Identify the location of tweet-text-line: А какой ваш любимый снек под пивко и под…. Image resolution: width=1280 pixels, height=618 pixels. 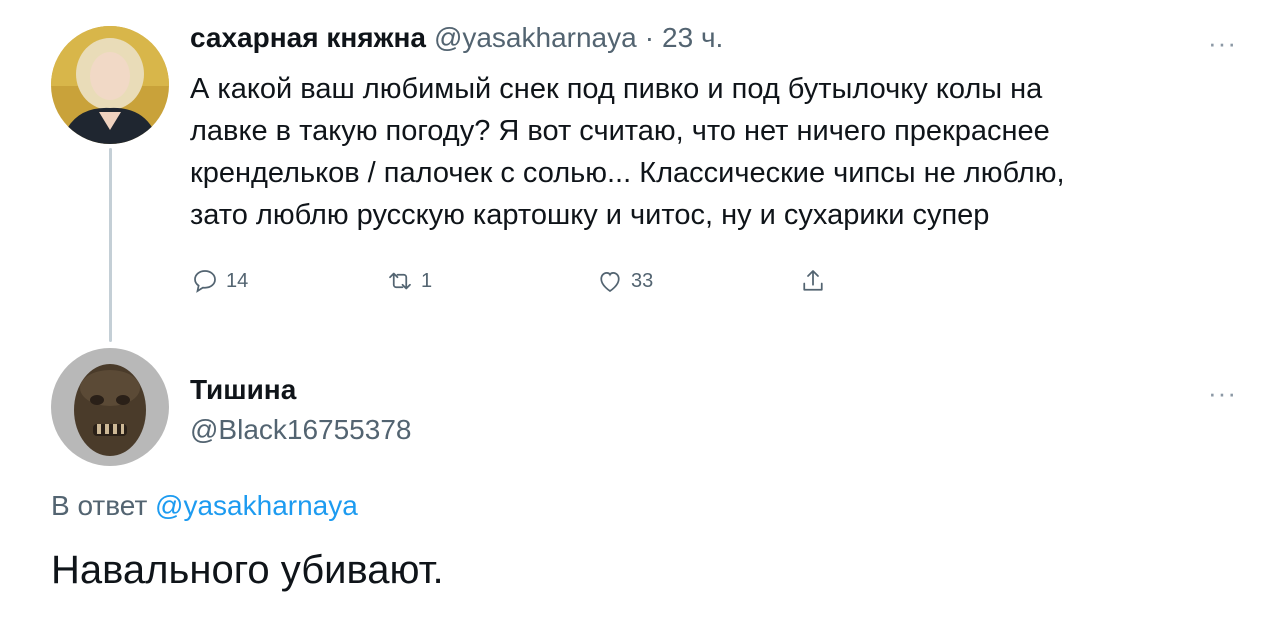
(616, 89).